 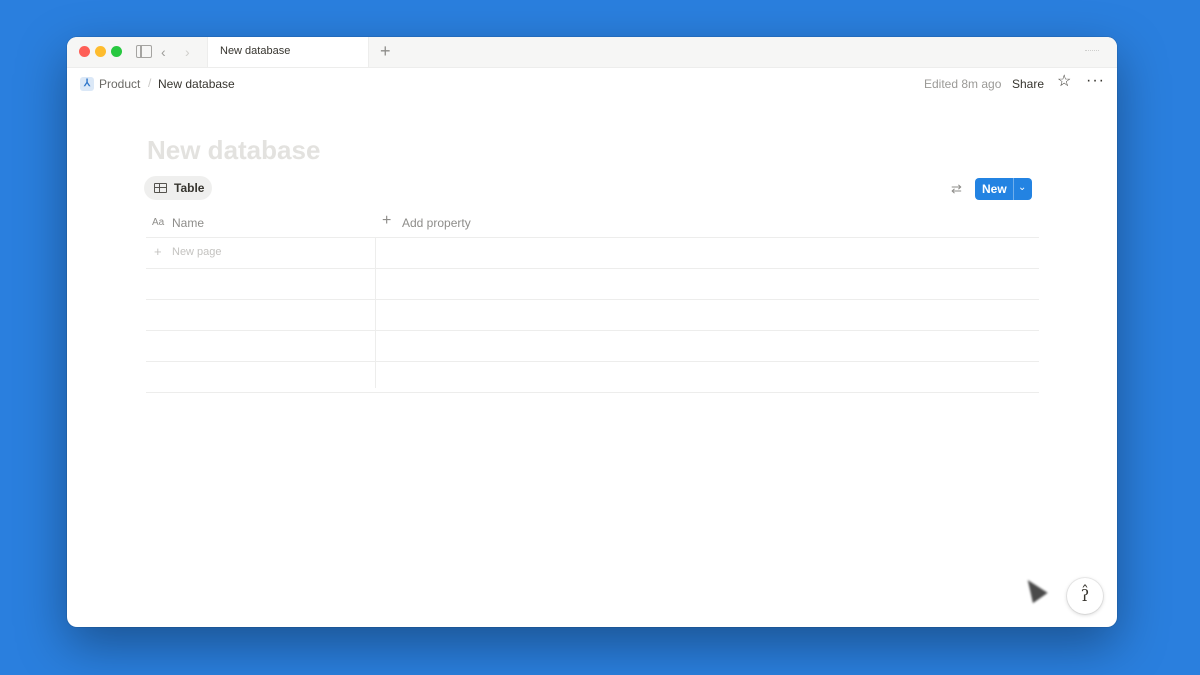 What do you see at coordinates (375, 312) in the screenshot?
I see `column-divider` at bounding box center [375, 312].